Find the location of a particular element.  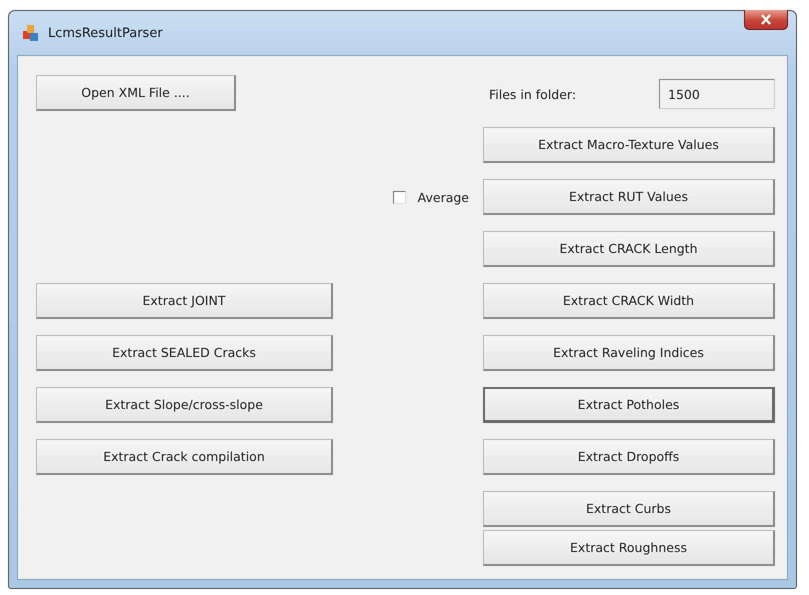

extract-button: Extract RUT Values is located at coordinates (629, 197).